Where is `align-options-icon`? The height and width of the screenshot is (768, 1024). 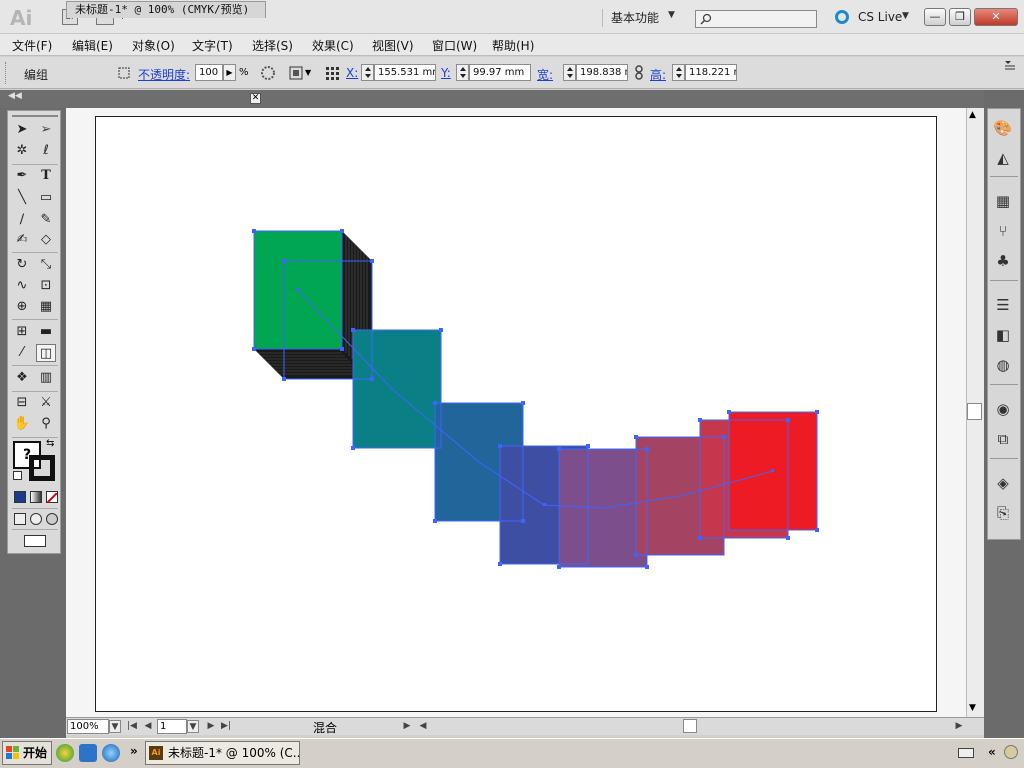
align-options-icon is located at coordinates (296, 73).